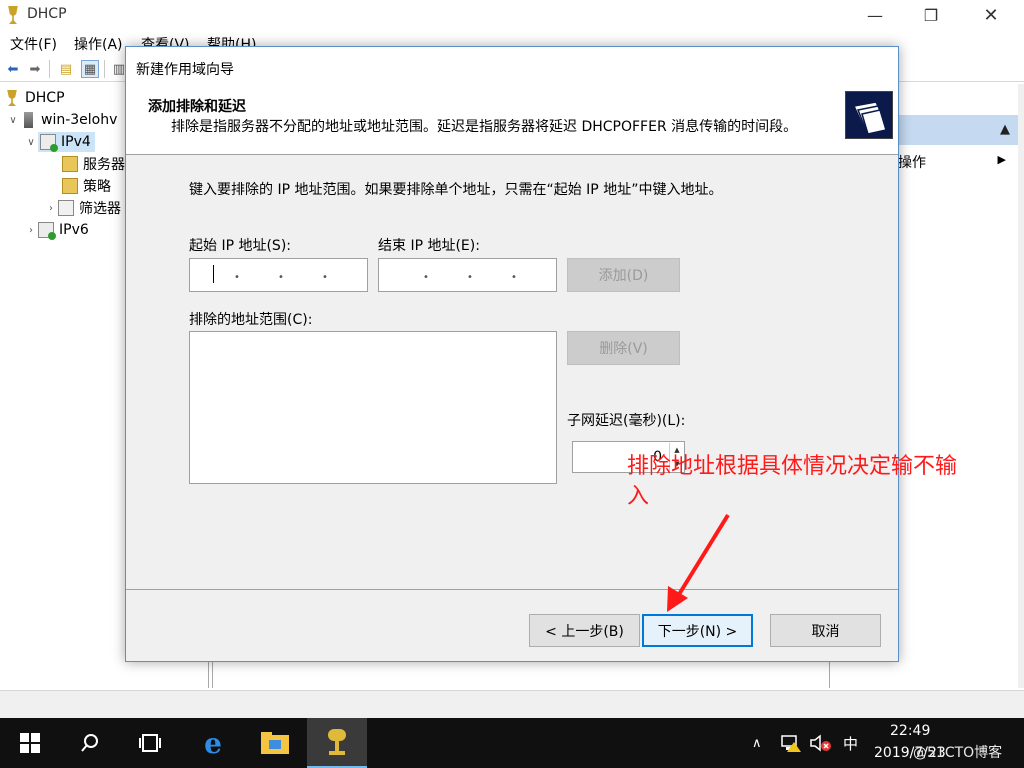 Image resolution: width=1024 pixels, height=768 pixels. Describe the element at coordinates (275, 743) in the screenshot. I see `file-explorer-icon` at that location.